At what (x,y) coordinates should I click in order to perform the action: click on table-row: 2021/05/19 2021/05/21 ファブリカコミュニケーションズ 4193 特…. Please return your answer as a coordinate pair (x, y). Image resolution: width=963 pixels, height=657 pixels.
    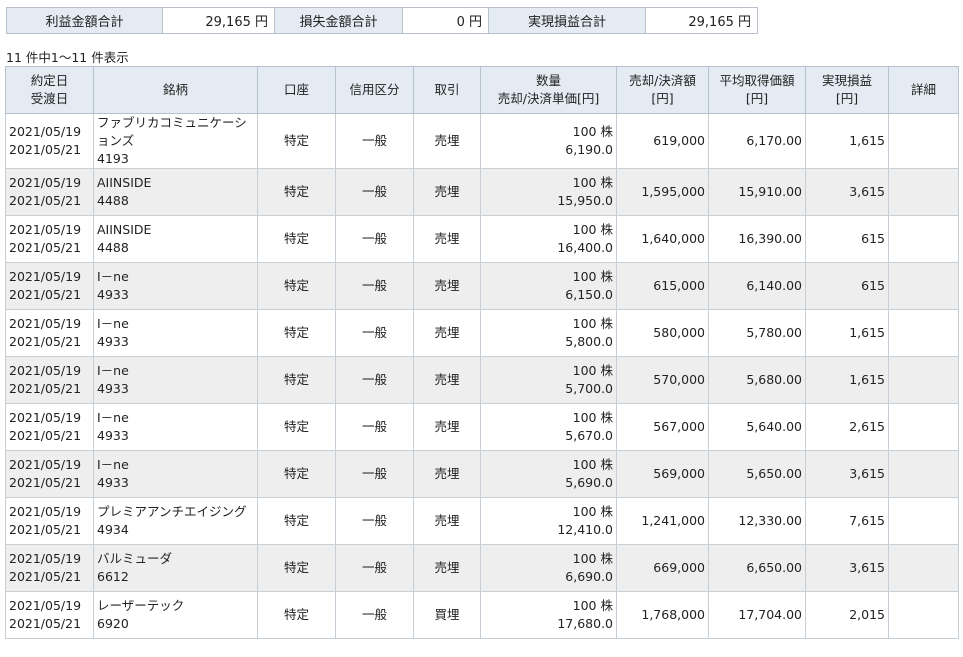
    Looking at the image, I should click on (482, 141).